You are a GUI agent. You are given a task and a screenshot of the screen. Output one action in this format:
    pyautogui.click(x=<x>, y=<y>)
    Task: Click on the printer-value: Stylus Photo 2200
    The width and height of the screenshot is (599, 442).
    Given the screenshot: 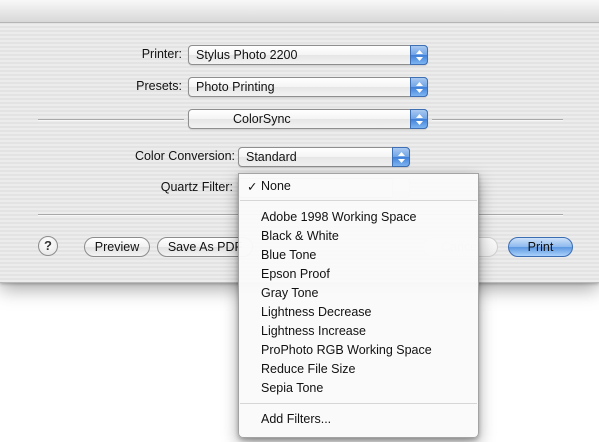 What is the action you would take?
    pyautogui.click(x=247, y=55)
    